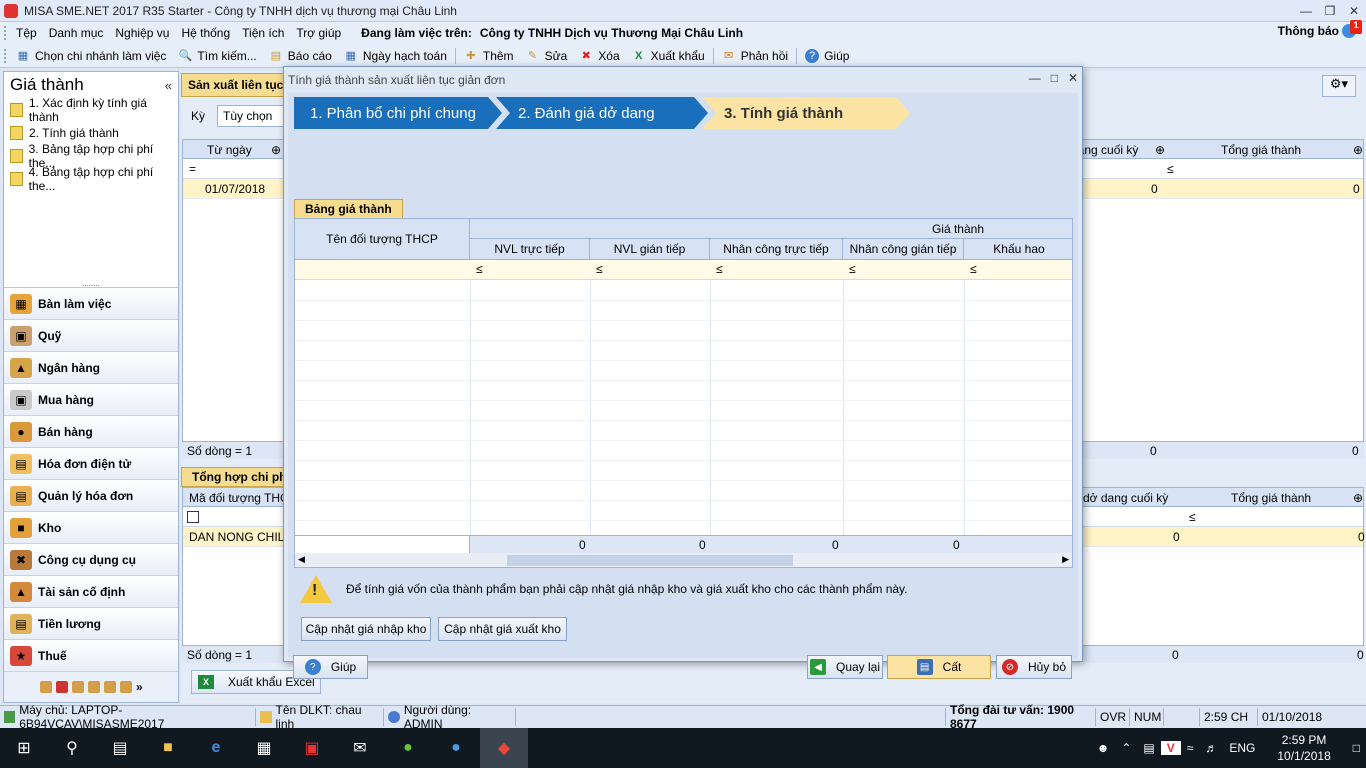  I want to click on leftnav-item-define-period: 1. Xác định kỳ tính giá thành, so click(91, 110).